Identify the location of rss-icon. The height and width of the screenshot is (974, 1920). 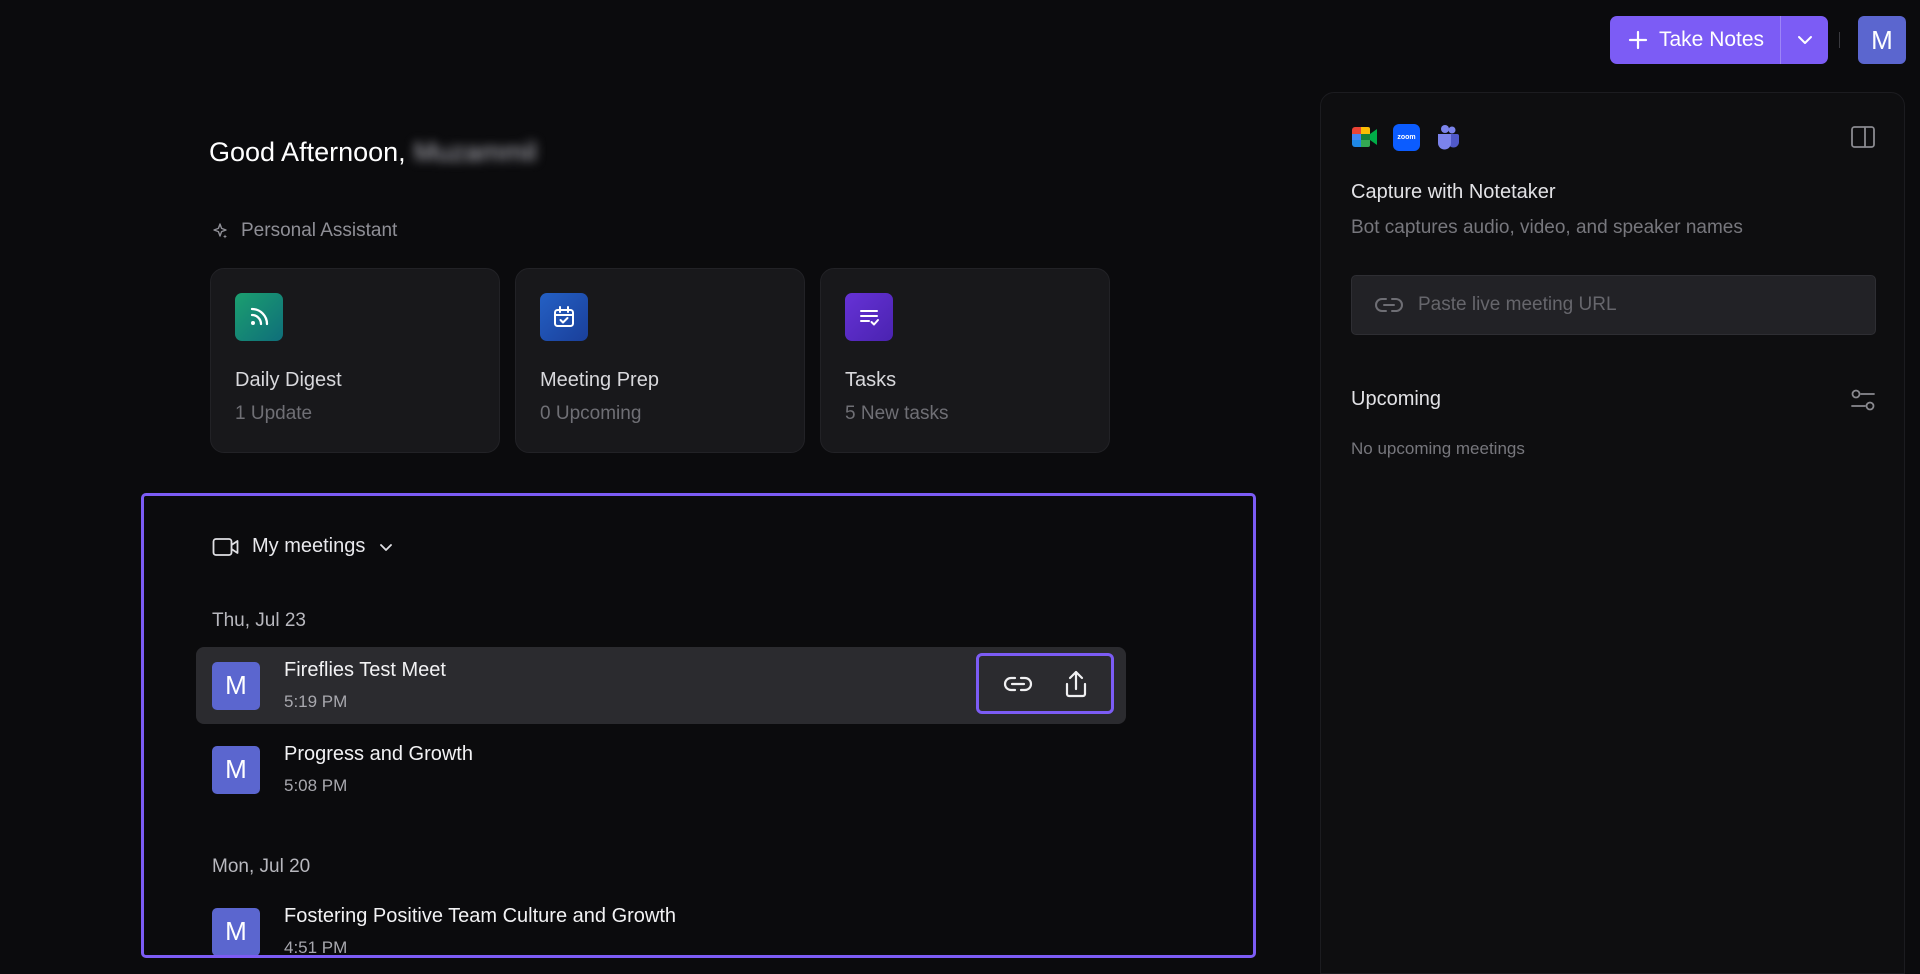
(259, 317).